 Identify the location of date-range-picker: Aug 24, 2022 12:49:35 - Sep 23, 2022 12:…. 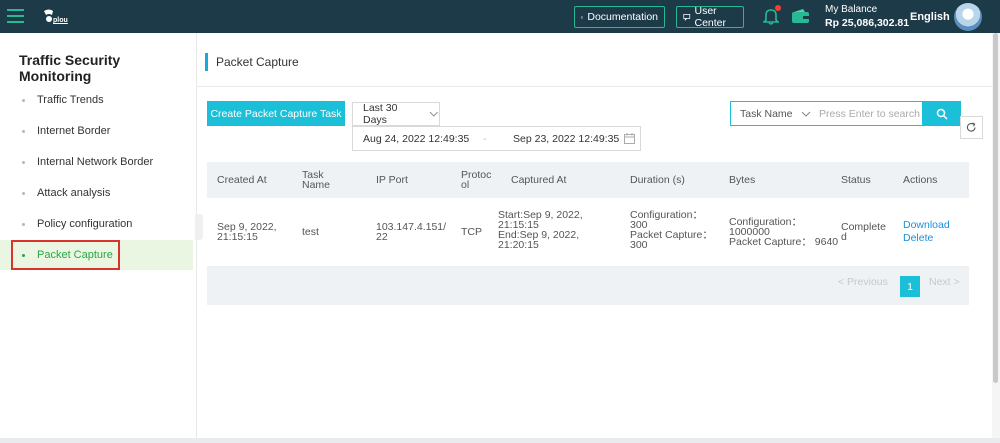
(496, 138).